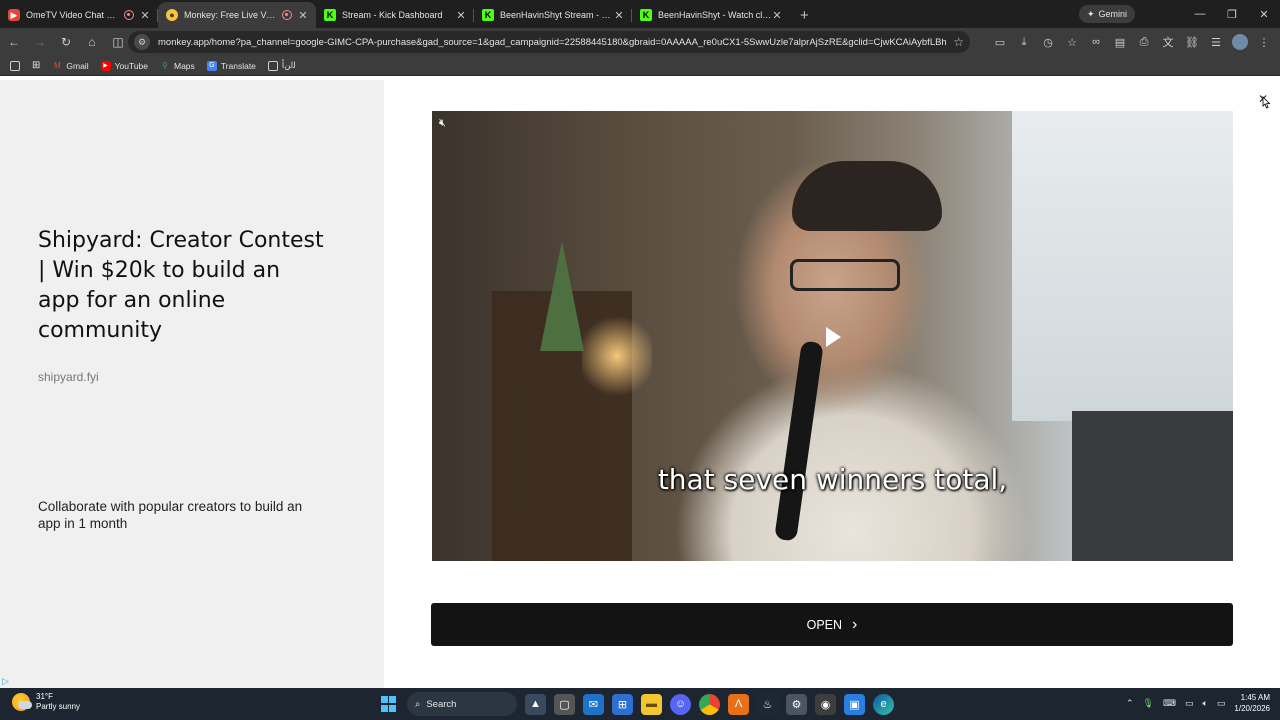  Describe the element at coordinates (1240, 42) in the screenshot. I see `profile-avatar` at that location.